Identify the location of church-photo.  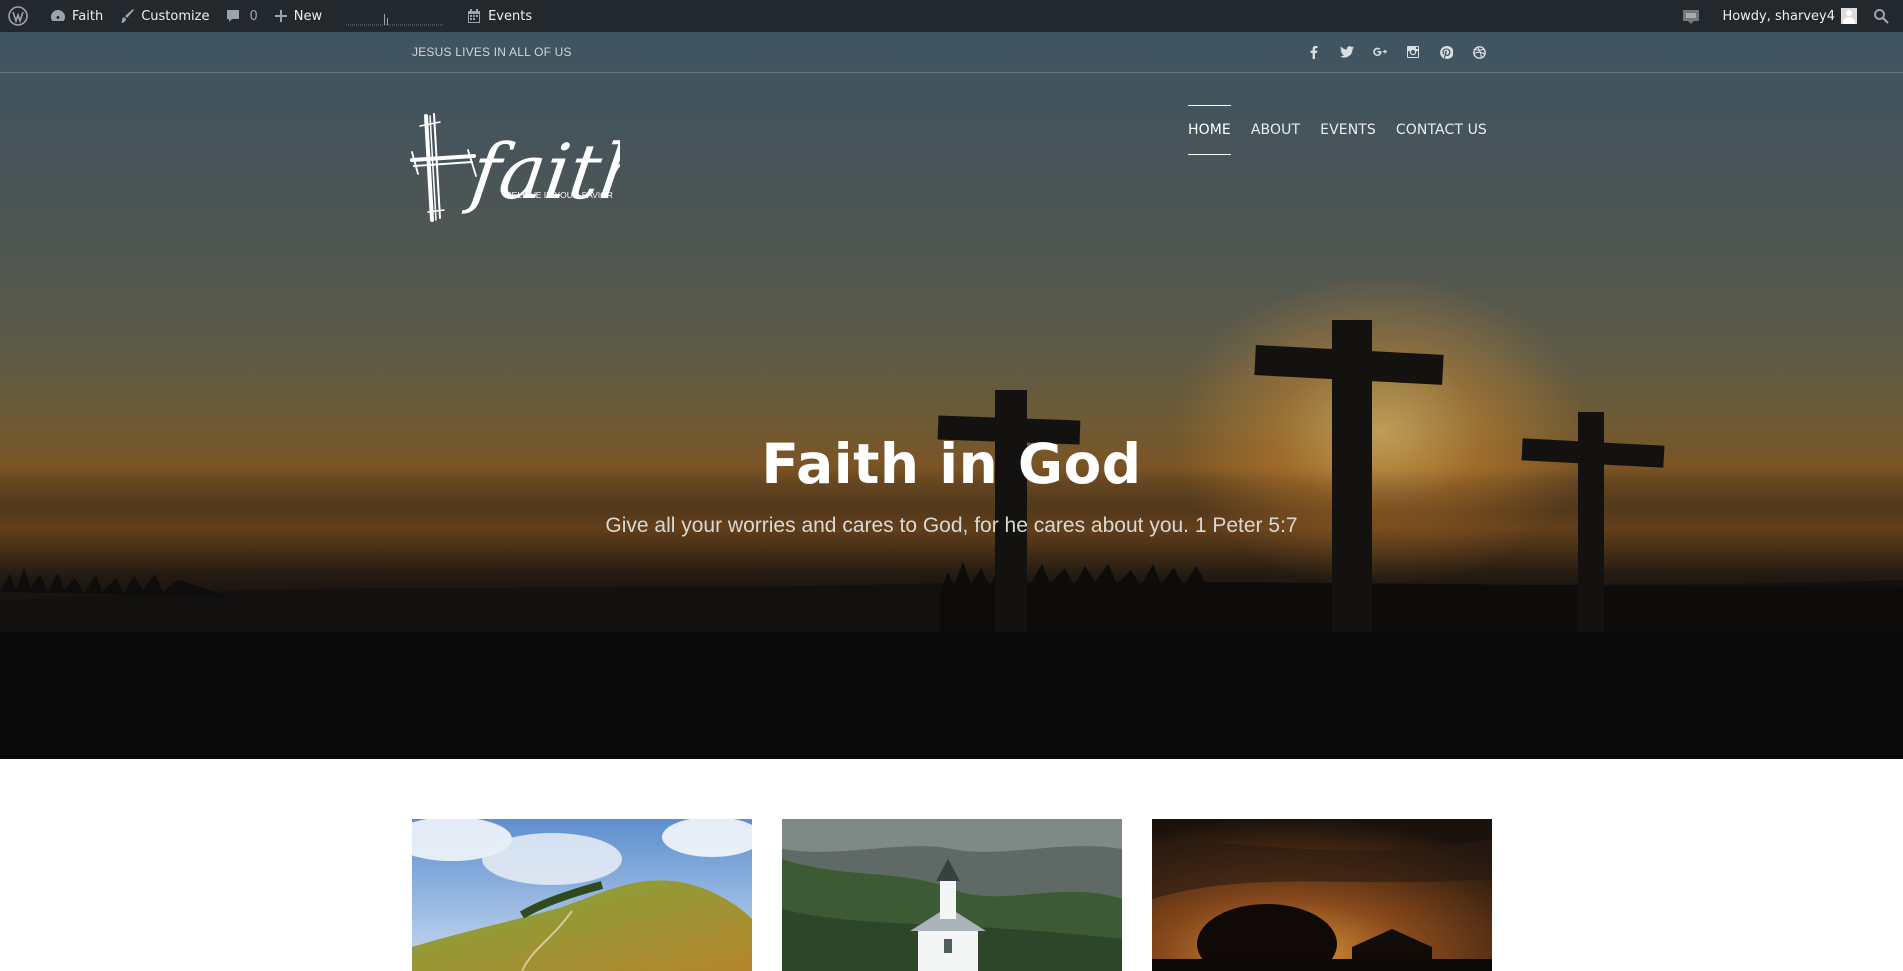
(952, 895).